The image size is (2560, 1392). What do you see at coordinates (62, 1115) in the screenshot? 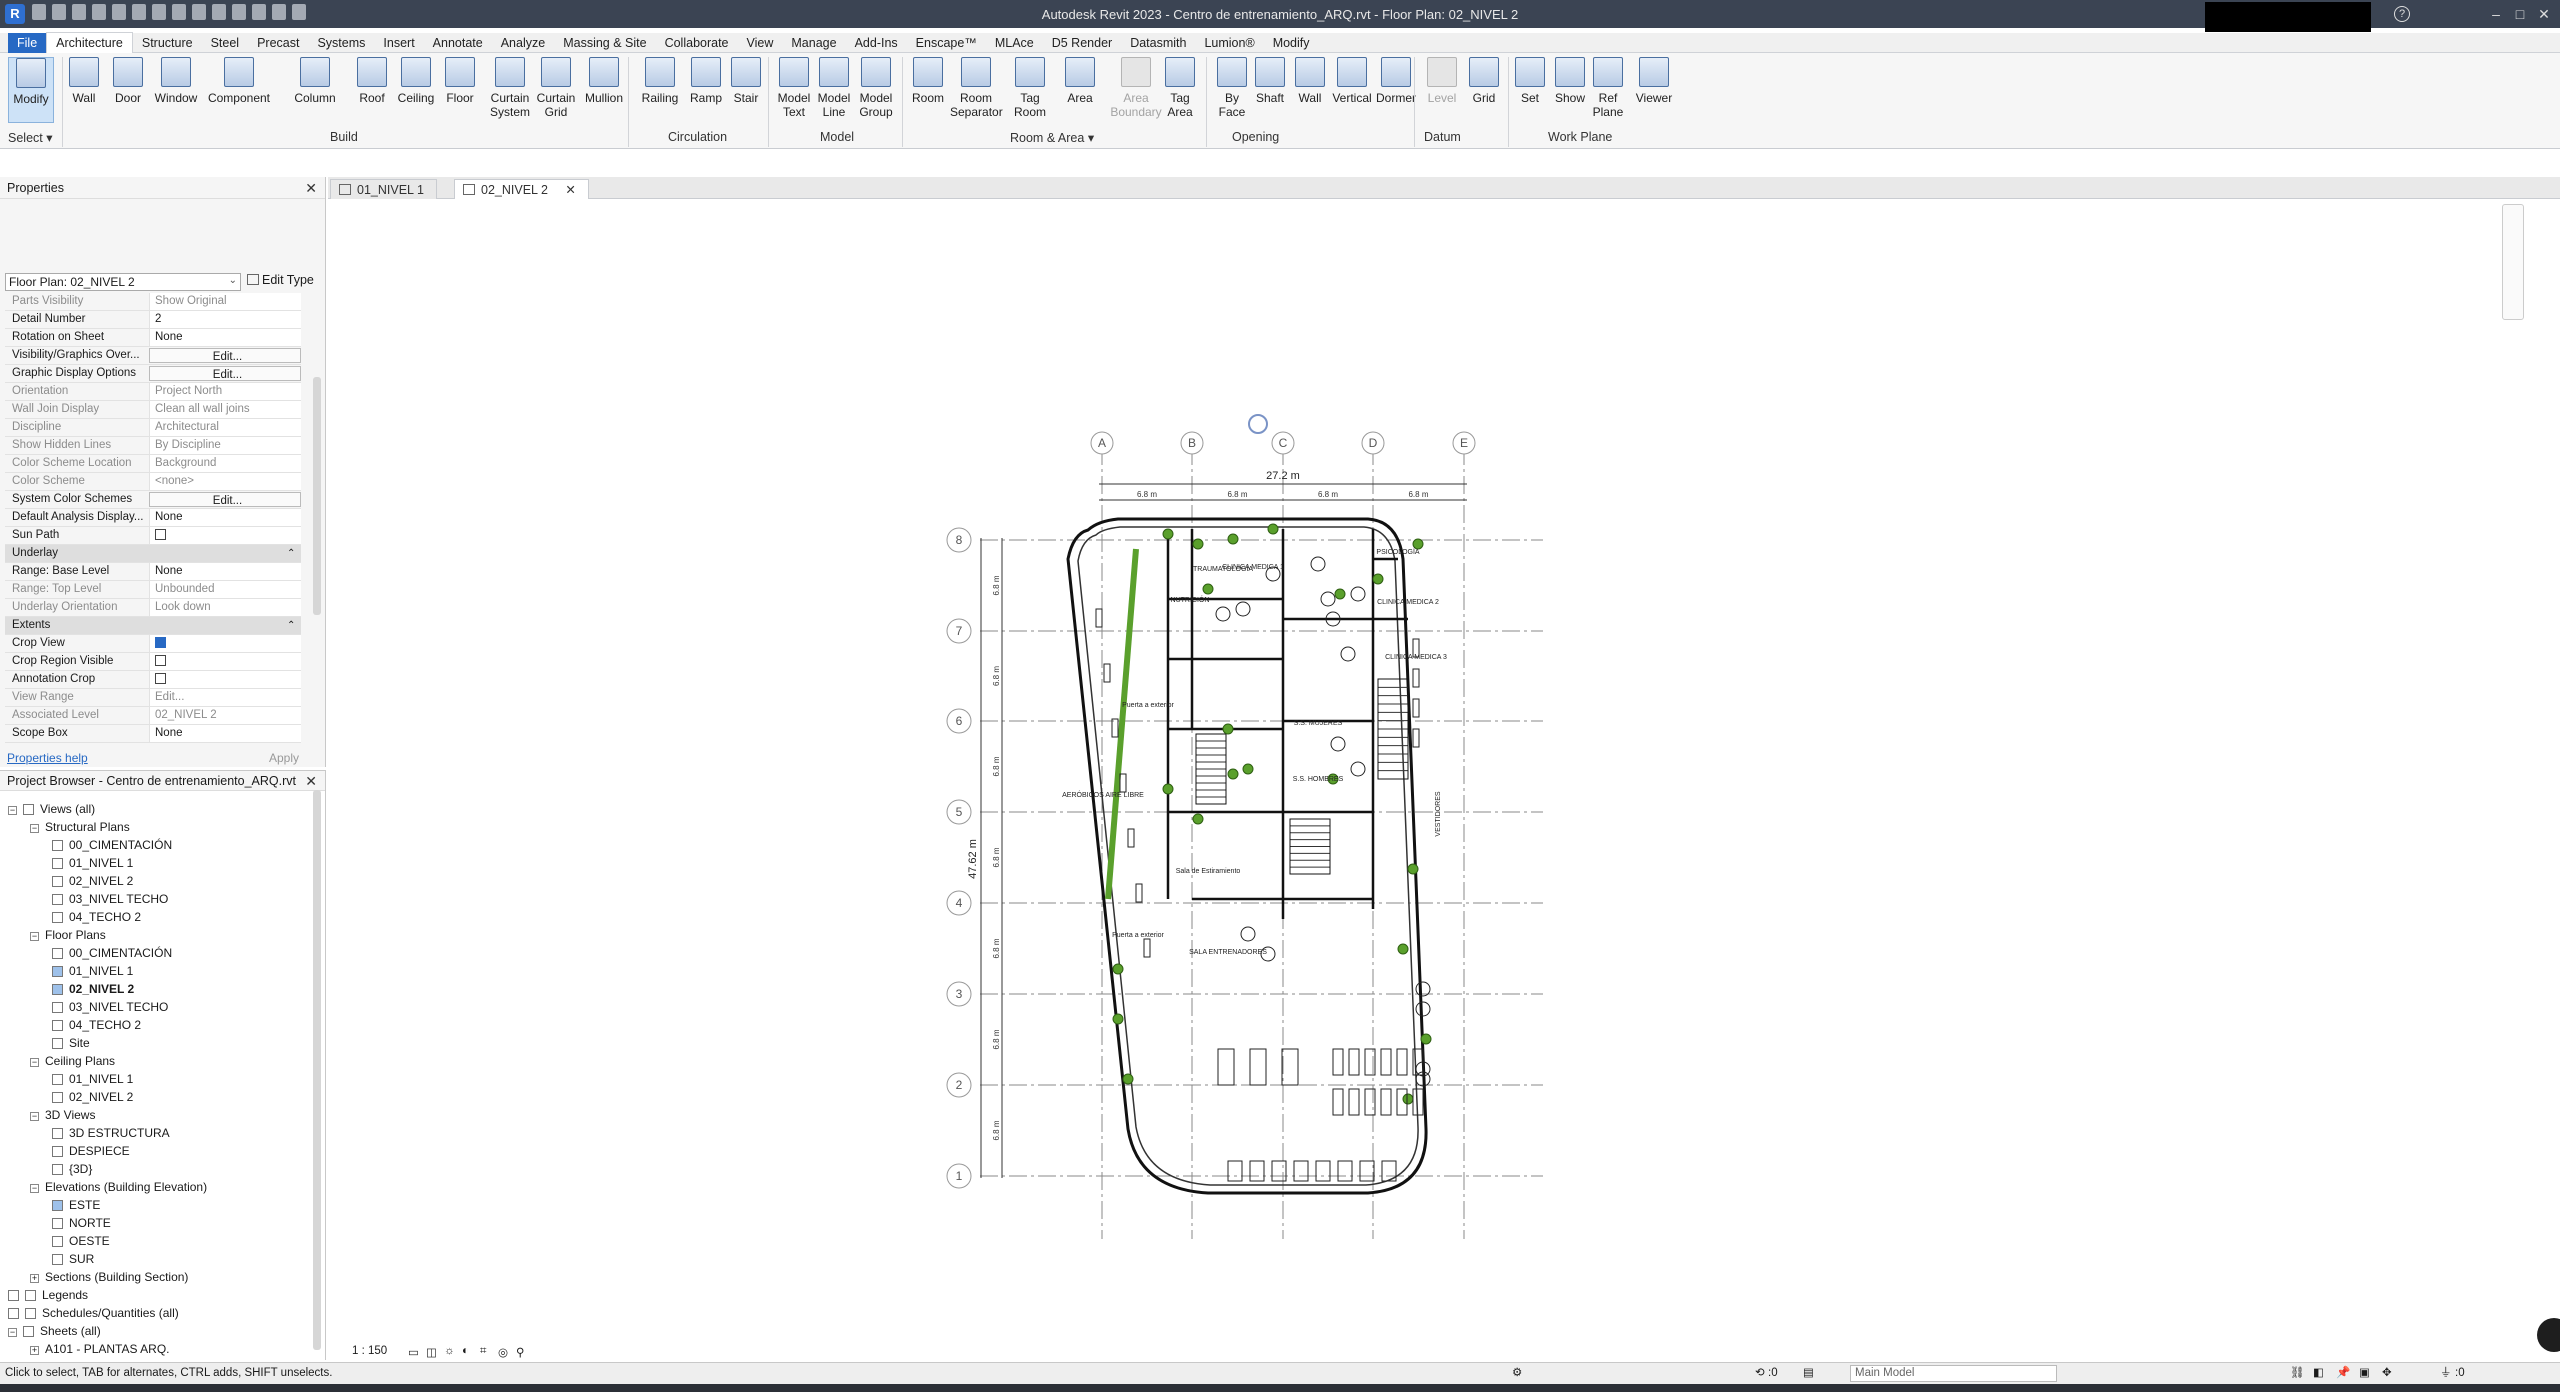
I see `browser-node-3d-views: −3D Views` at bounding box center [62, 1115].